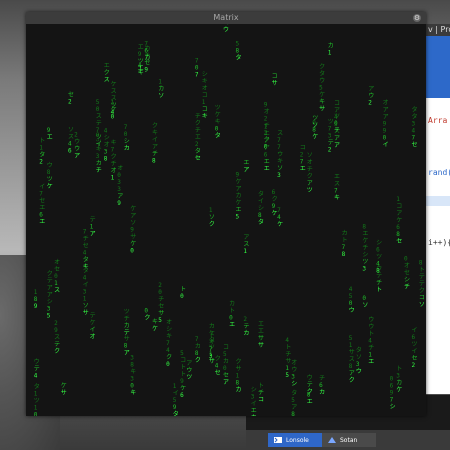  What do you see at coordinates (107, 80) in the screenshot?
I see `matrix-glyph: ス` at bounding box center [107, 80].